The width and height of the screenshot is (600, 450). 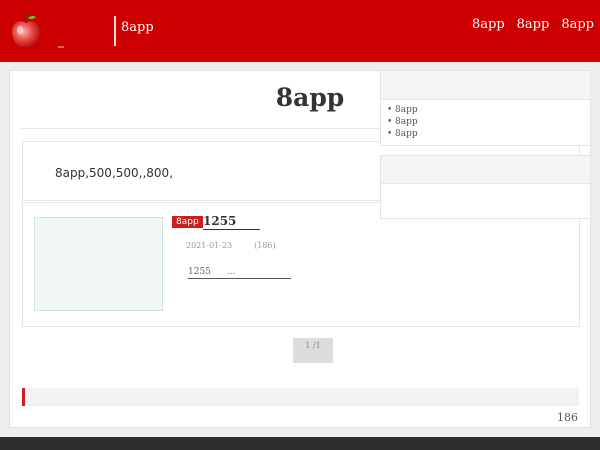 I want to click on post-date: 2021-01-23, so click(x=209, y=245).